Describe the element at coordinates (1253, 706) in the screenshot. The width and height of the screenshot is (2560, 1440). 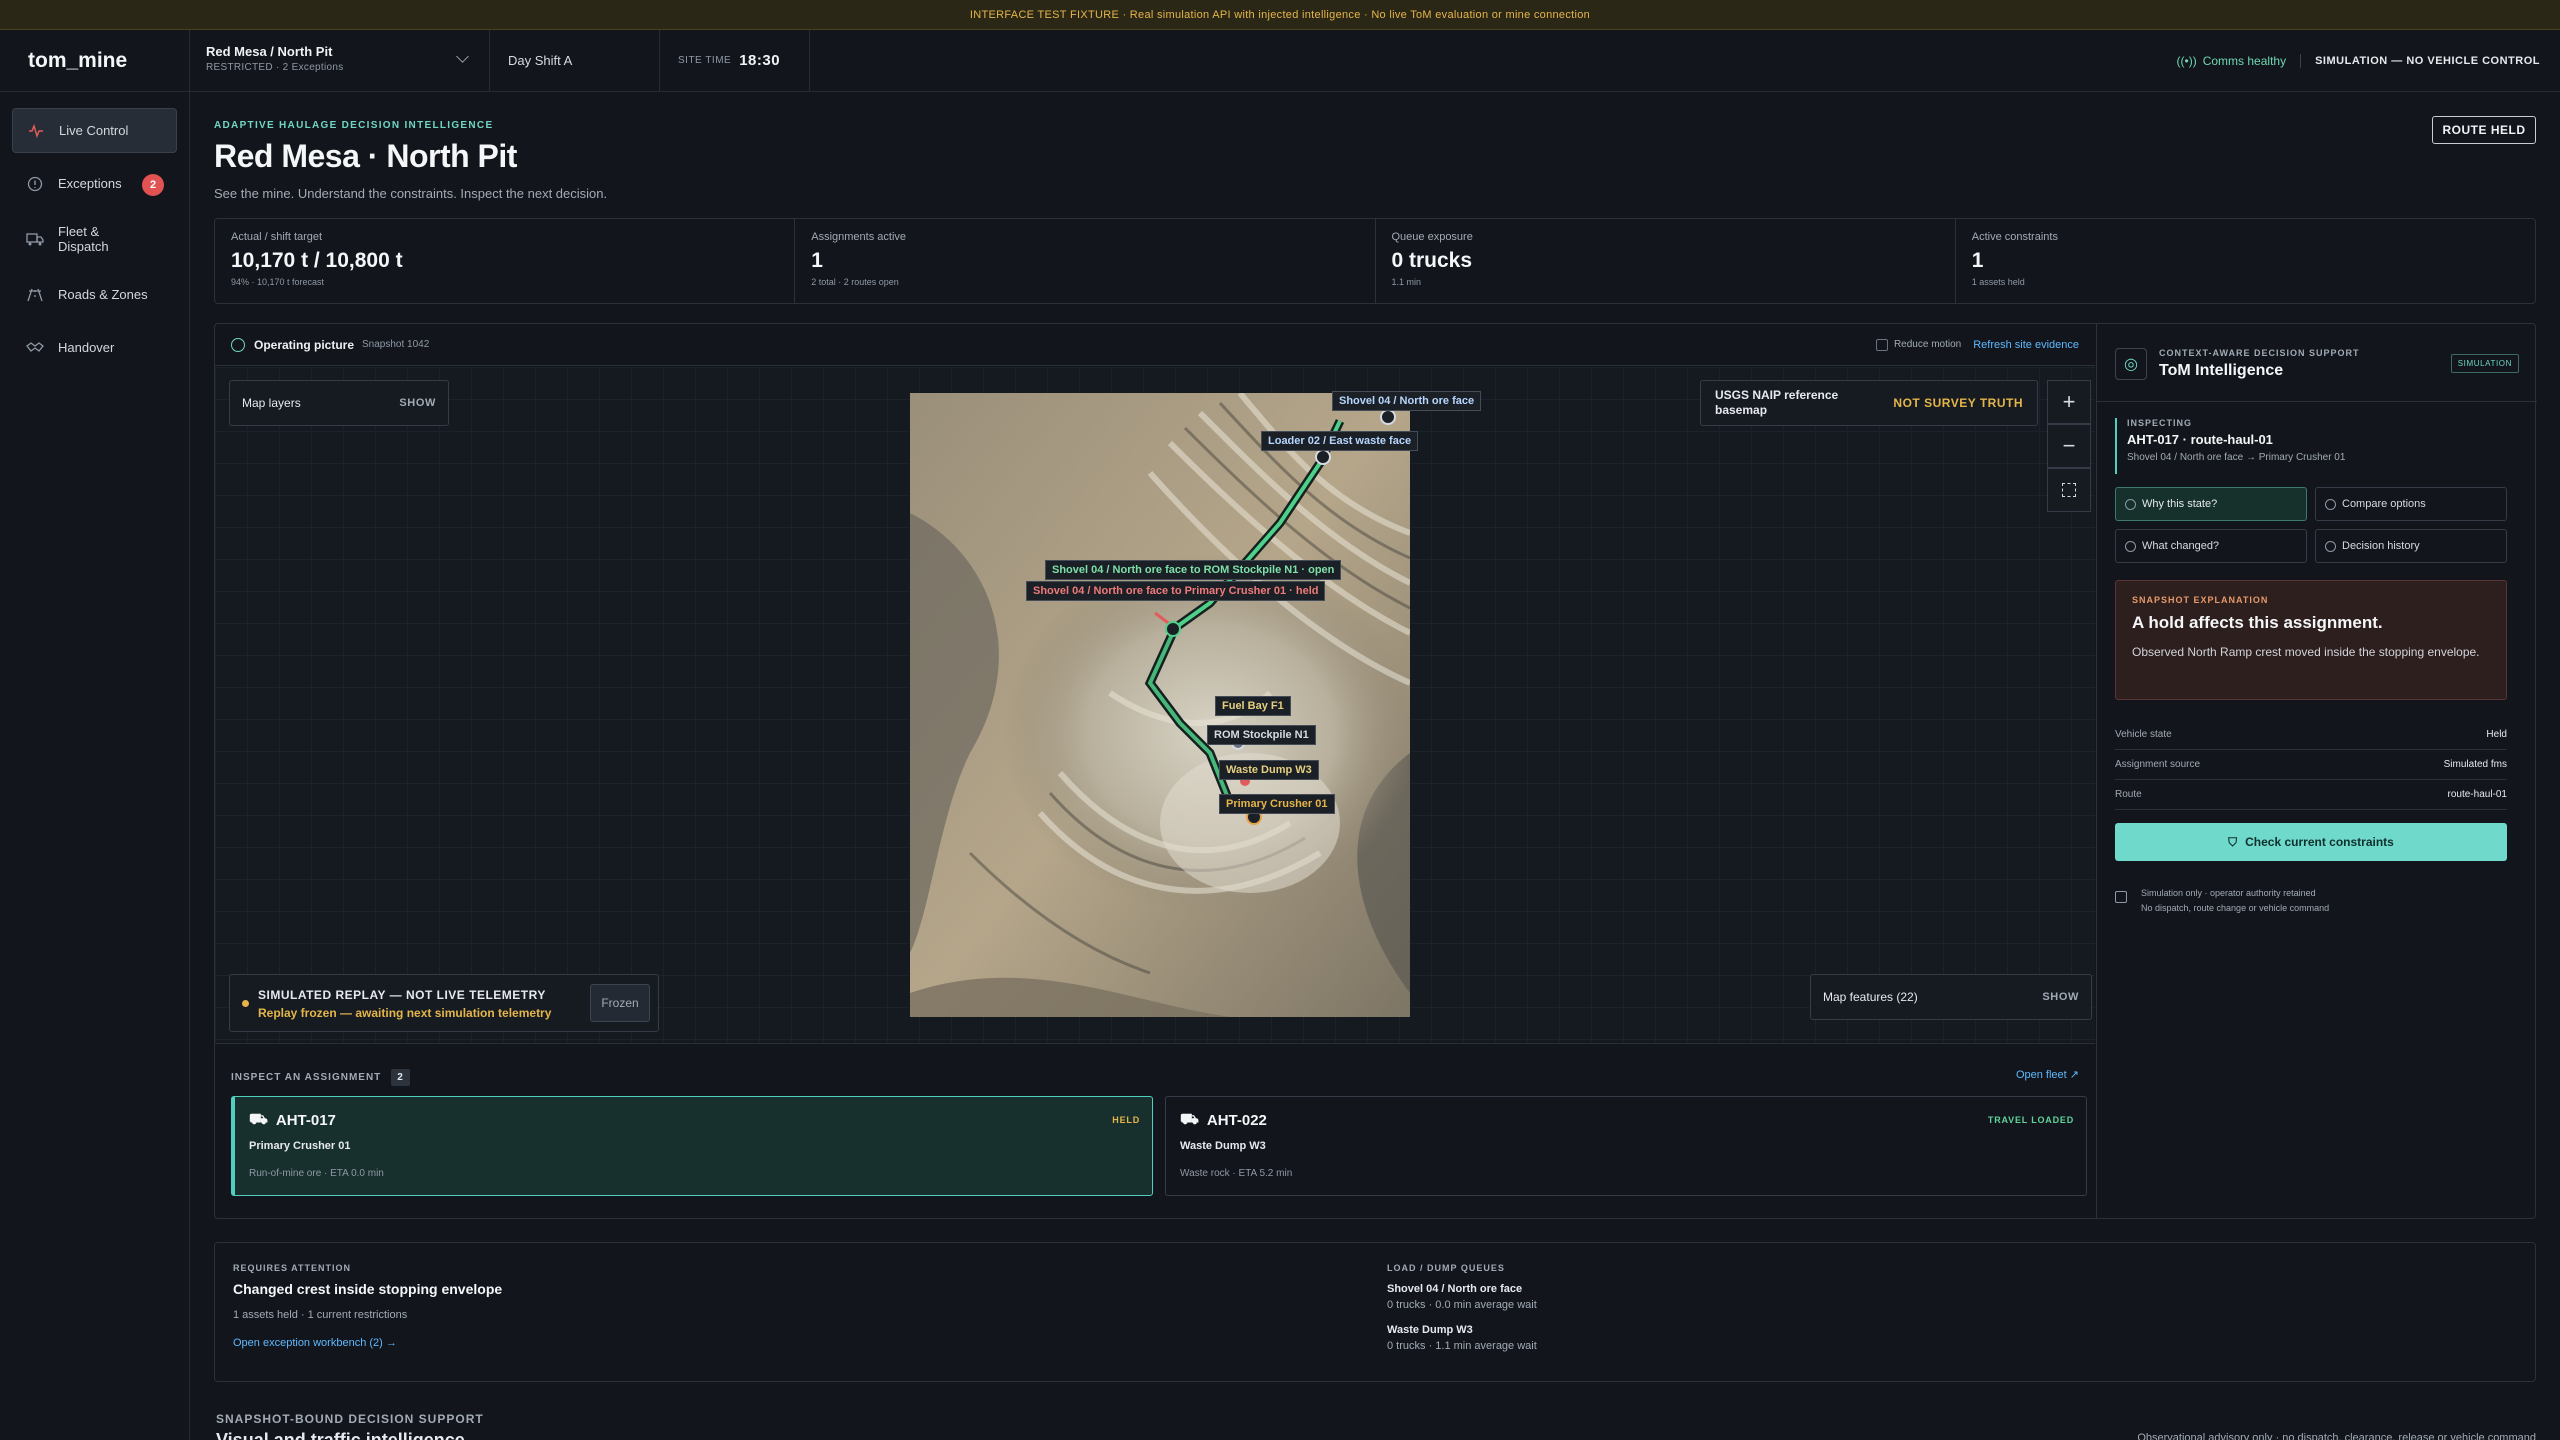
I see `map-label-fuel: Fuel Bay F1` at that location.